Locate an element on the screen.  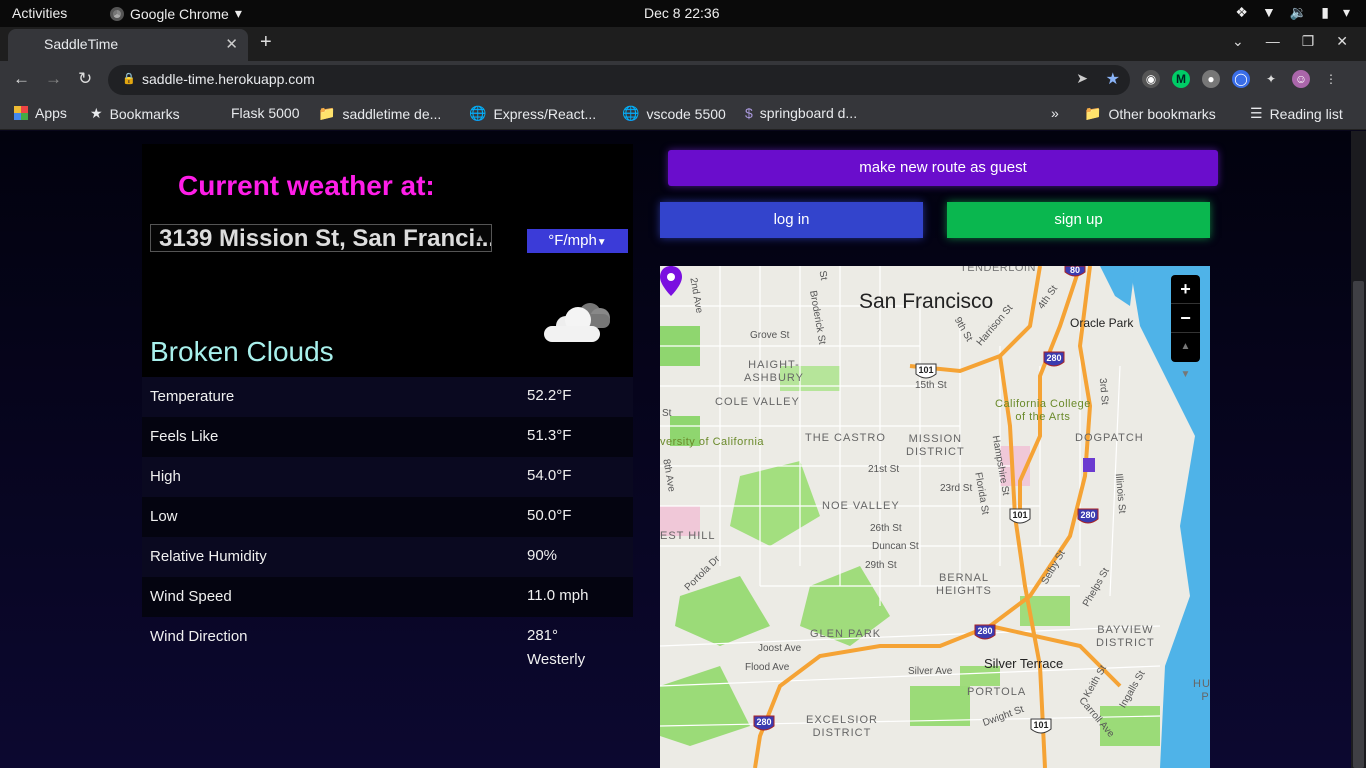
svg-text: 80 is located at coordinates (1075, 270).